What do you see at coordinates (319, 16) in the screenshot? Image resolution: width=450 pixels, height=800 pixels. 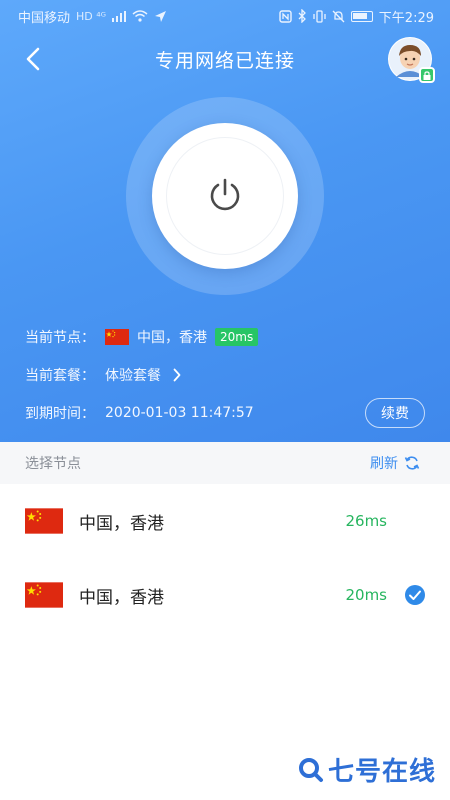 I see `vibrate-icon` at bounding box center [319, 16].